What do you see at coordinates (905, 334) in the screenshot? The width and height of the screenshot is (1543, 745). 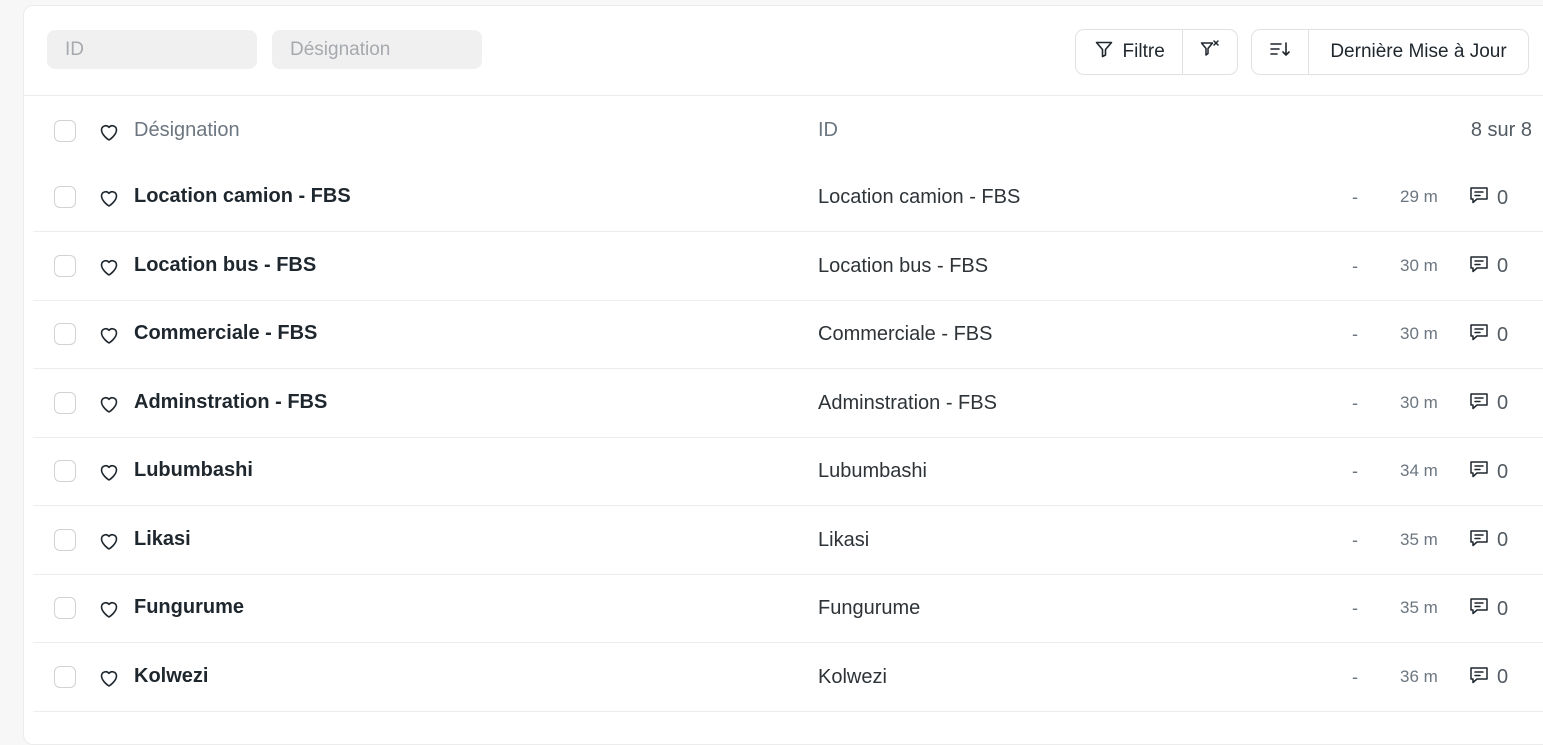 I see `row-id: Commerciale - FBS` at bounding box center [905, 334].